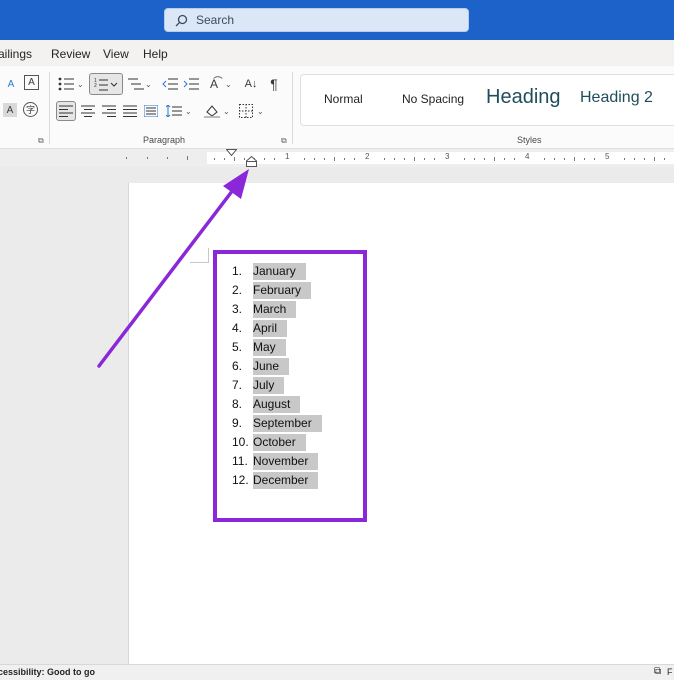 This screenshot has height=680, width=674. I want to click on tab-help: Help, so click(155, 54).